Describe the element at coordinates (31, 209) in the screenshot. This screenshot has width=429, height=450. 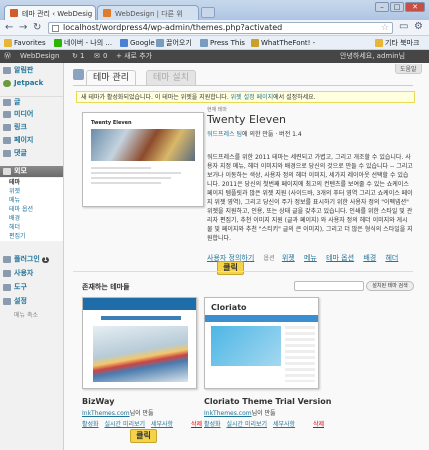
I see `submenu-theme-options: 테마 옵션` at that location.